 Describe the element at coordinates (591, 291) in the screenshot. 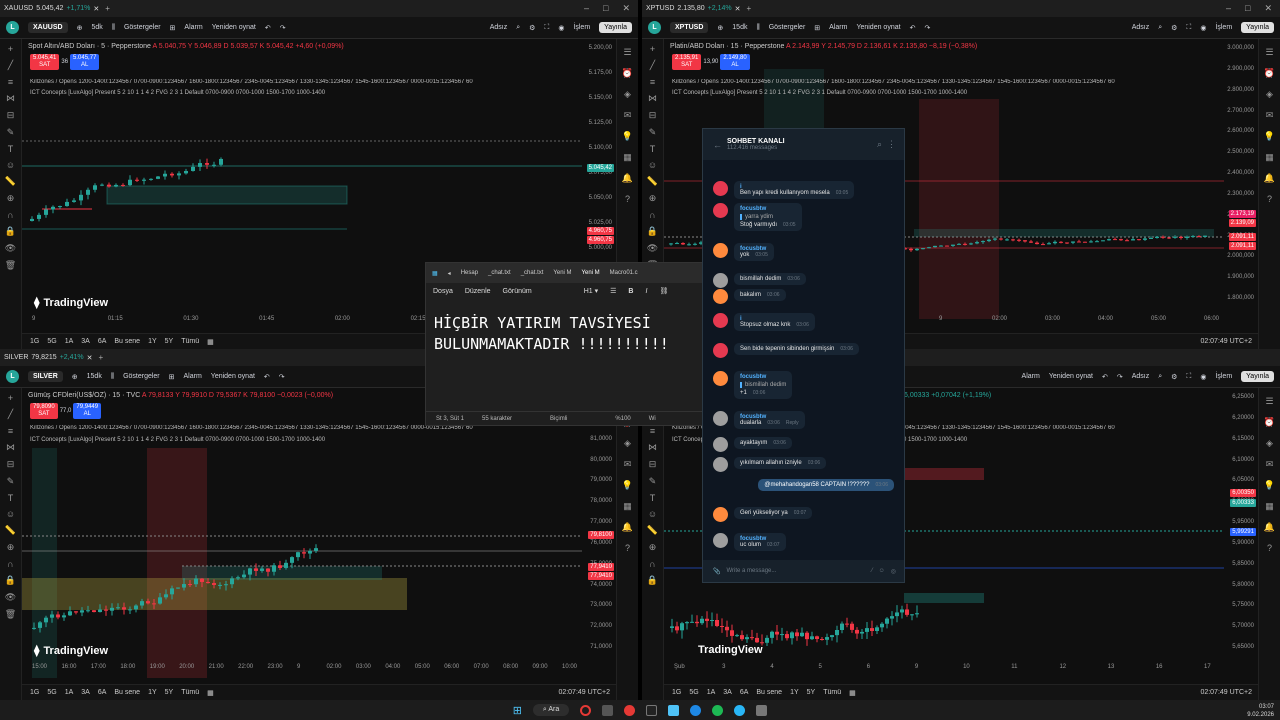

I see `heading-icon: H1 ▾` at that location.